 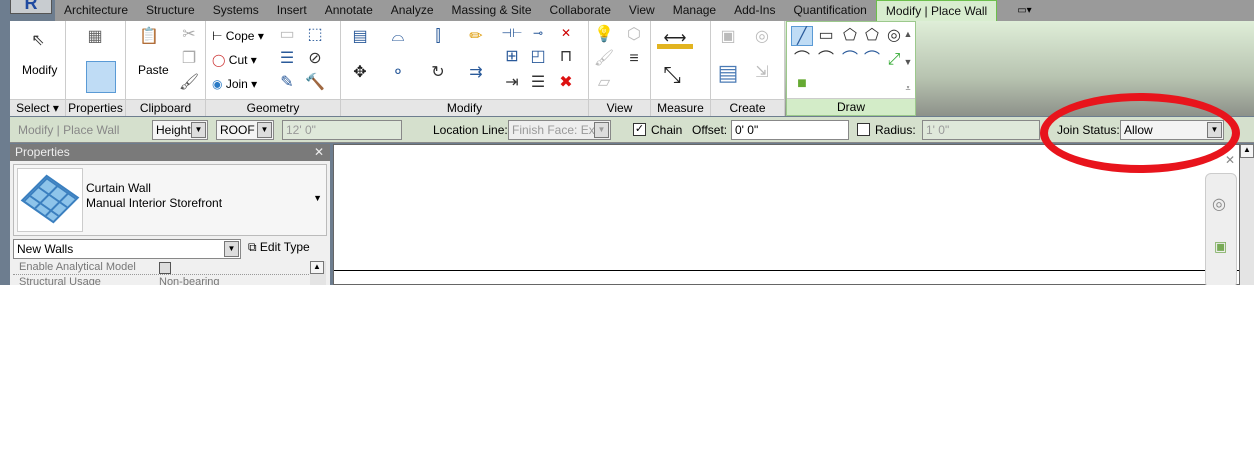 What do you see at coordinates (694, 10) in the screenshot?
I see `tab-manage: Manage` at bounding box center [694, 10].